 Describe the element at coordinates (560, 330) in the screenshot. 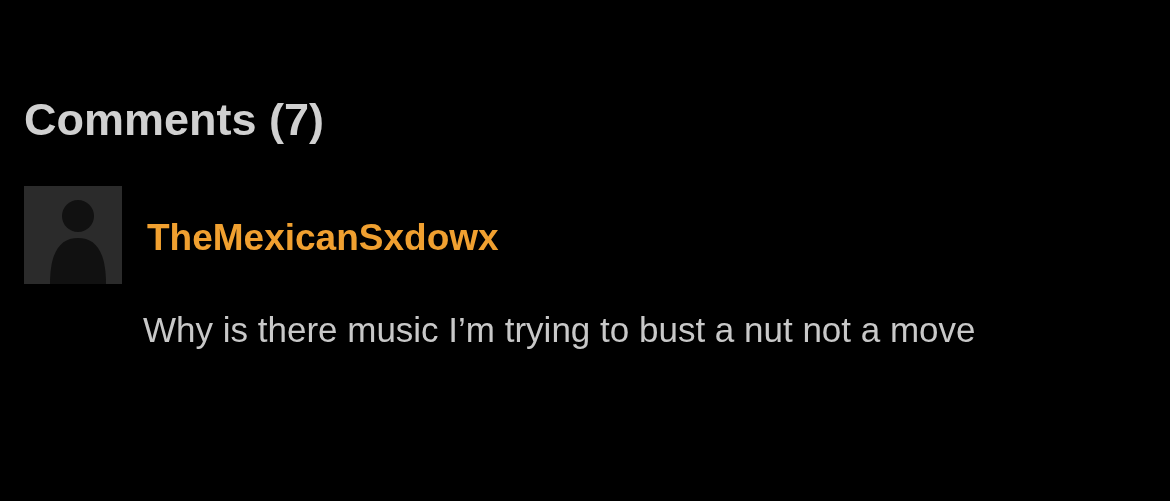

I see `comment-text: Why is there music I’m trying to bust a nut not a move` at that location.